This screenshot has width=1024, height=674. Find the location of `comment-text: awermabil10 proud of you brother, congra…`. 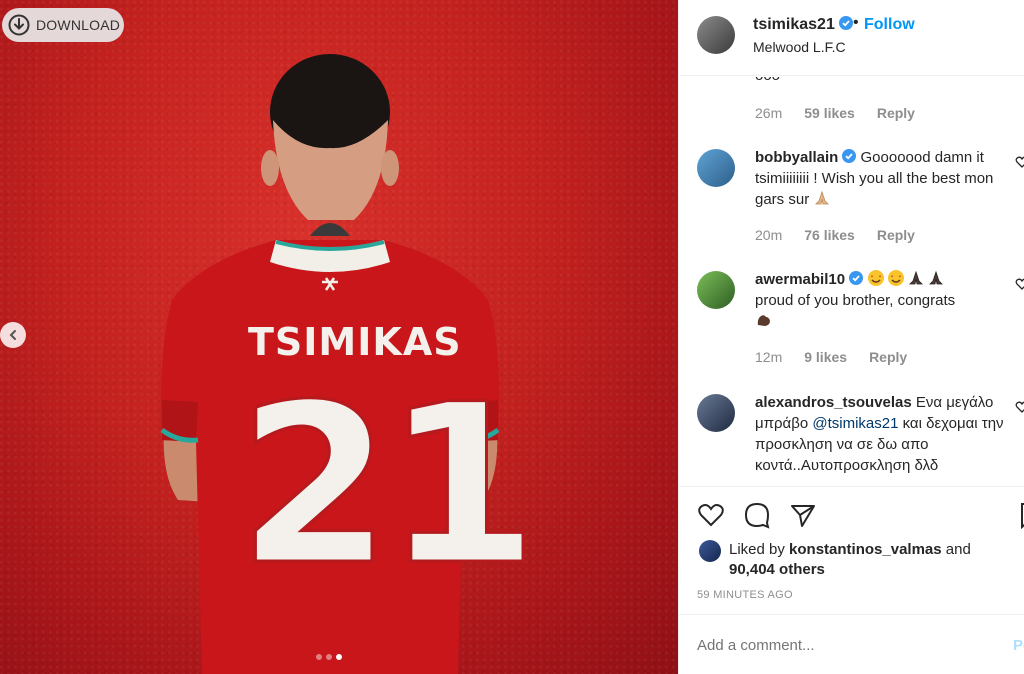

comment-text: awermabil10 proud of you brother, congra… is located at coordinates (881, 300).